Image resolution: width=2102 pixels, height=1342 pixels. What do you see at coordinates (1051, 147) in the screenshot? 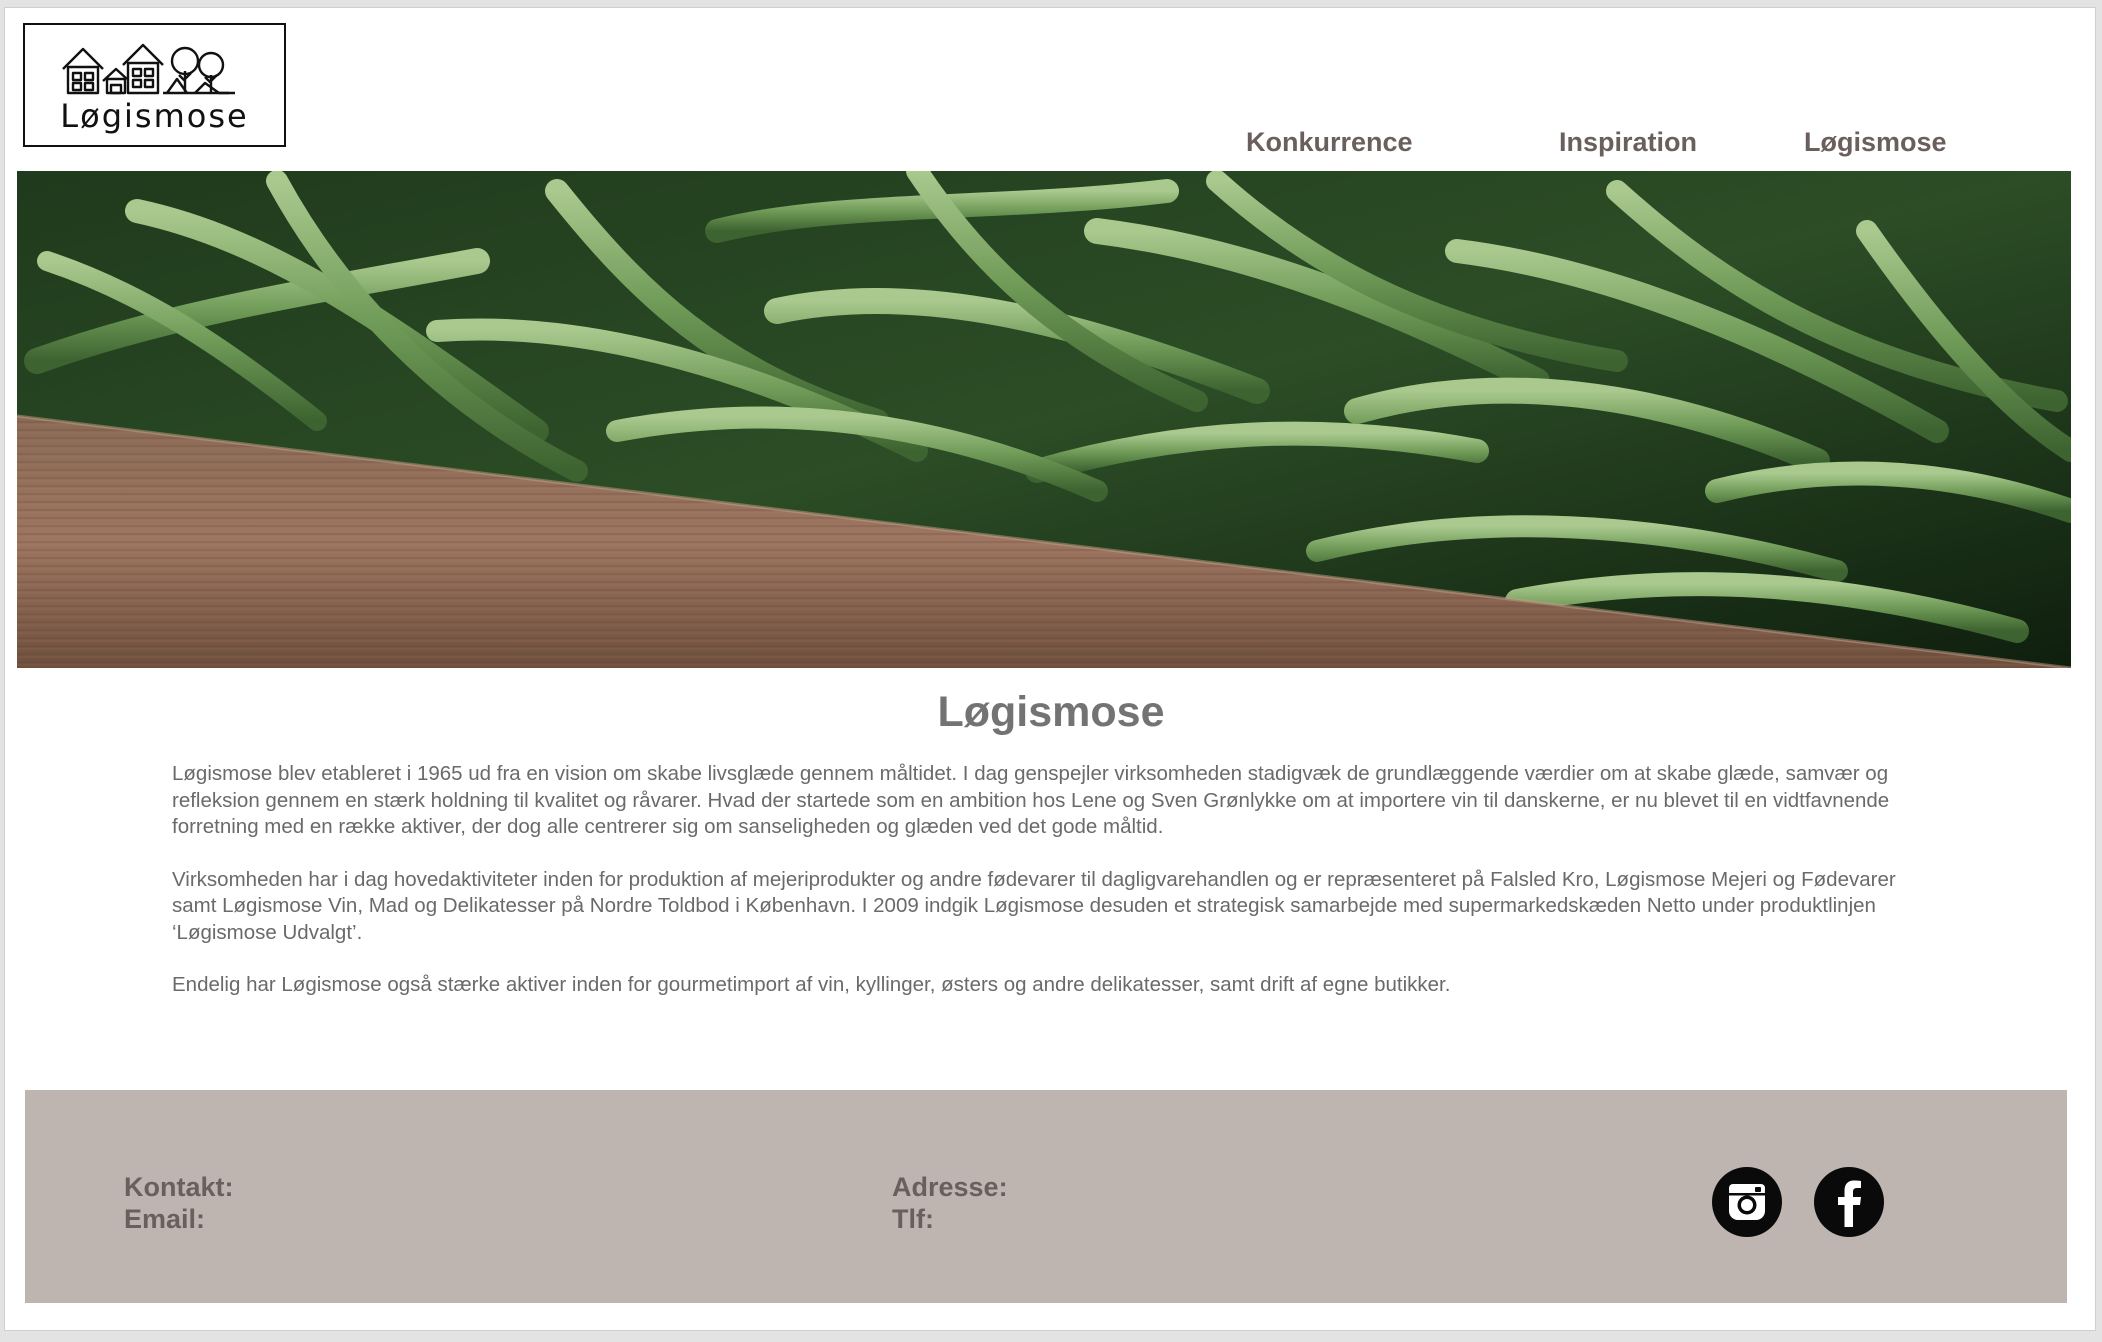
I see `main-nav: Konkurrence Inspiration Løgismose` at bounding box center [1051, 147].